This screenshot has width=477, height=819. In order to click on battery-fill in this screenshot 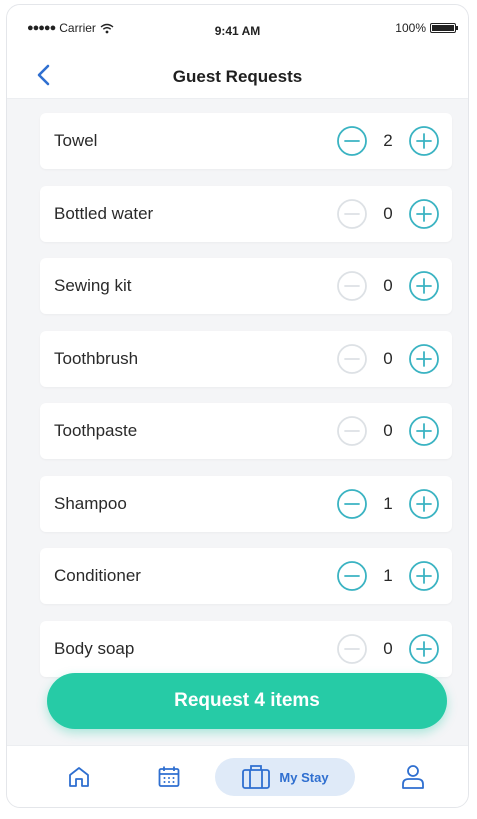, I will do `click(443, 28)`.